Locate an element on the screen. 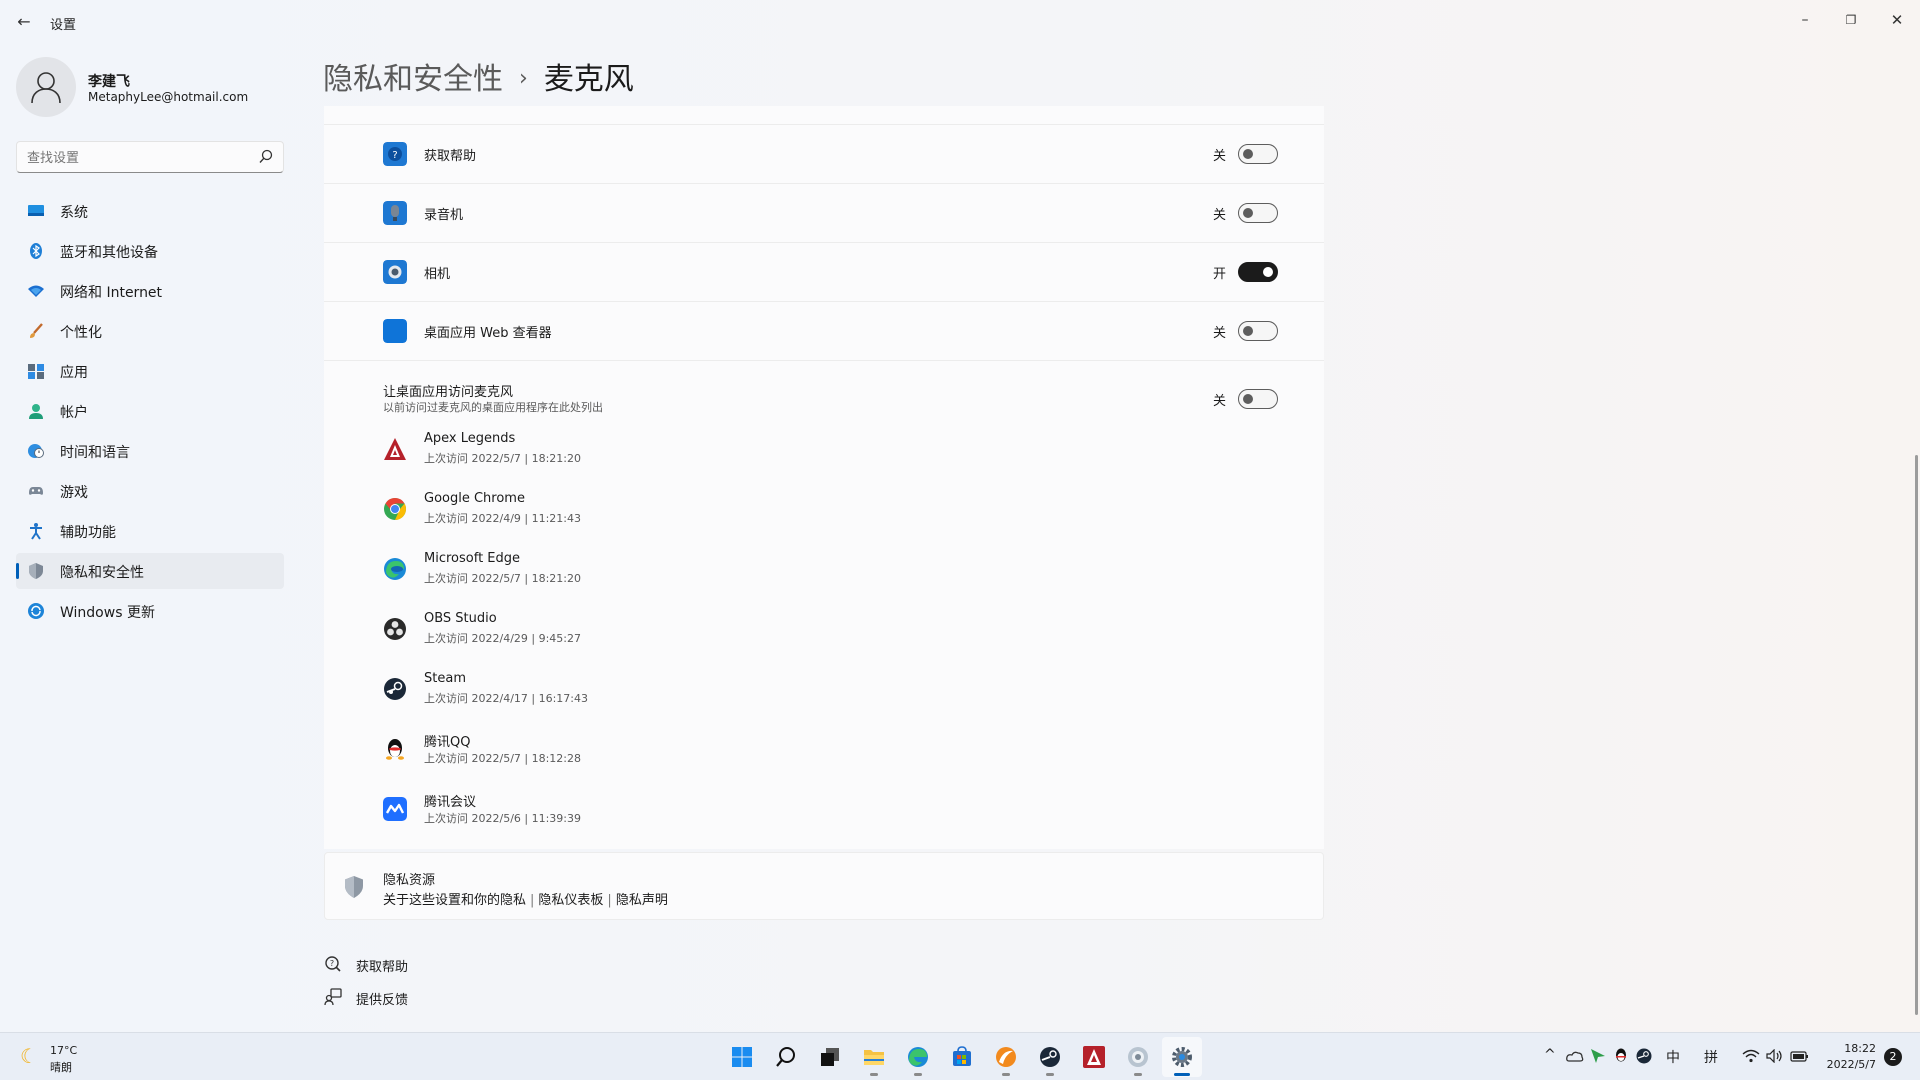  camera-toggle is located at coordinates (1258, 272).